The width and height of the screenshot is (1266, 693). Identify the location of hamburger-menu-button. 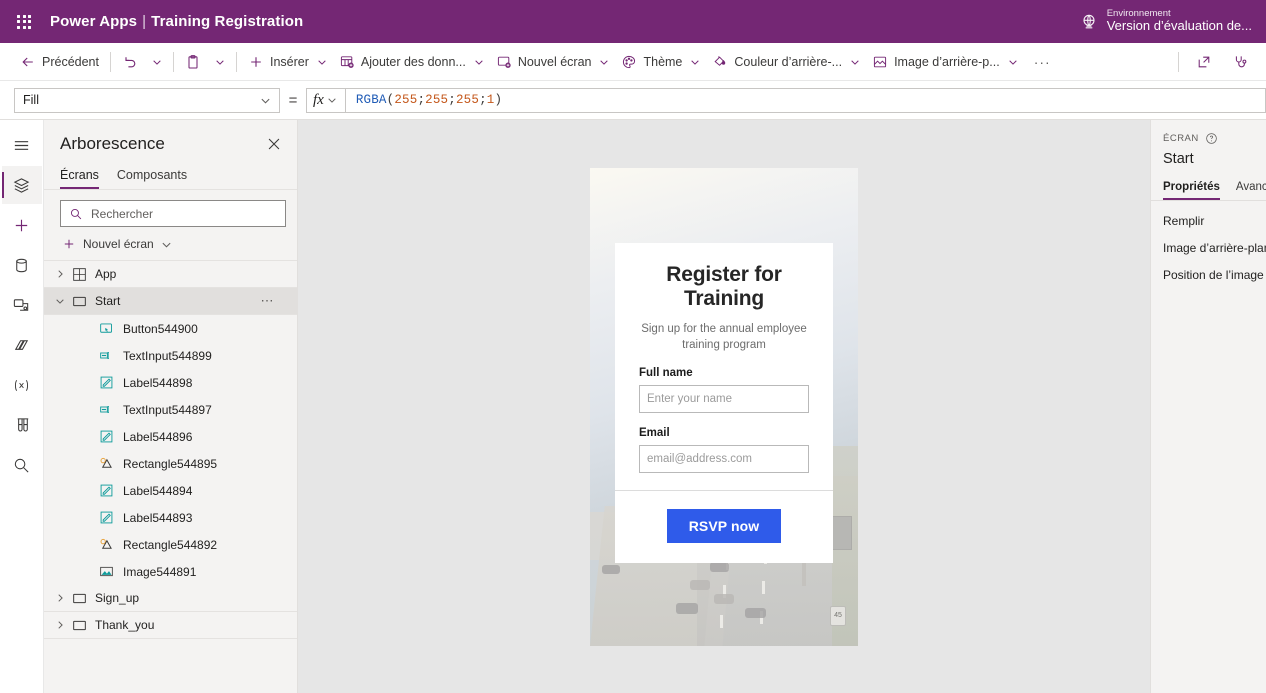
(22, 145).